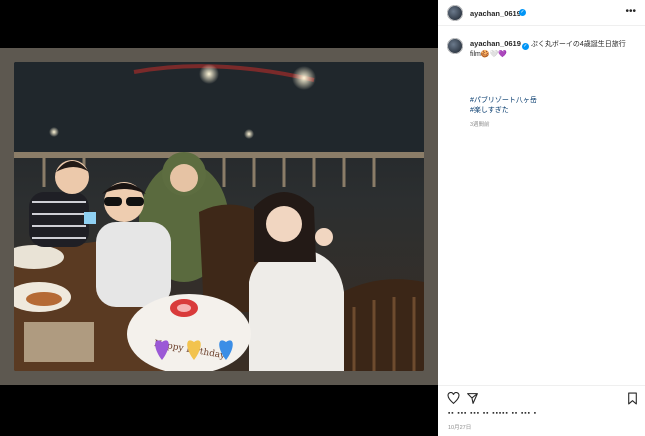 Image resolution: width=645 pixels, height=436 pixels. What do you see at coordinates (503, 101) in the screenshot?
I see `hashtag-link: #パブリゾート八ヶ岳` at bounding box center [503, 101].